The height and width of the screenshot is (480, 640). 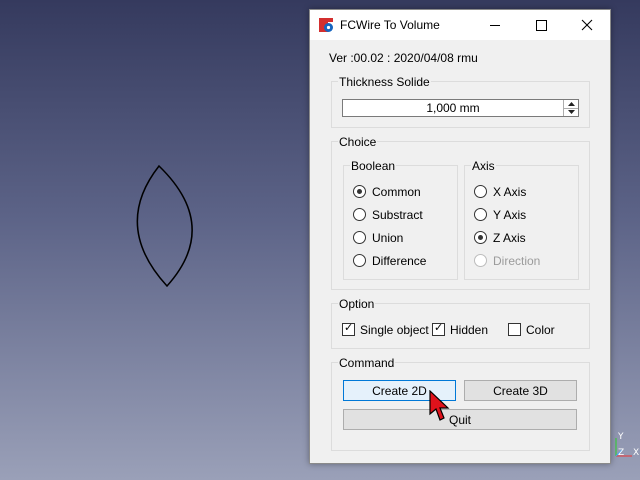 I want to click on thickness-value: 1,000 mm, so click(x=453, y=108).